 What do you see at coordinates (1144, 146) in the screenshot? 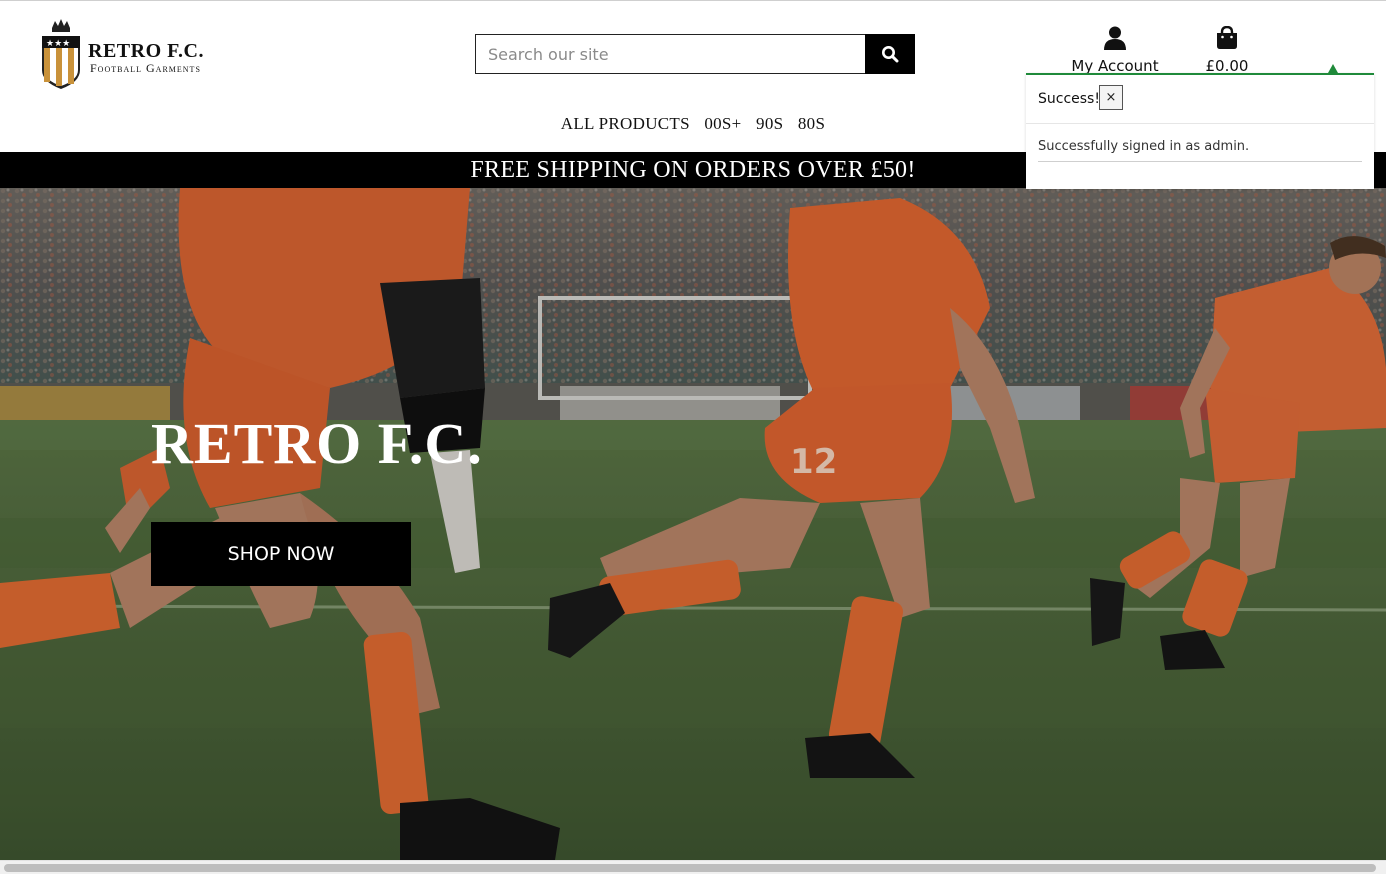
I see `toast-message: Successfully signed in as admin.` at bounding box center [1144, 146].